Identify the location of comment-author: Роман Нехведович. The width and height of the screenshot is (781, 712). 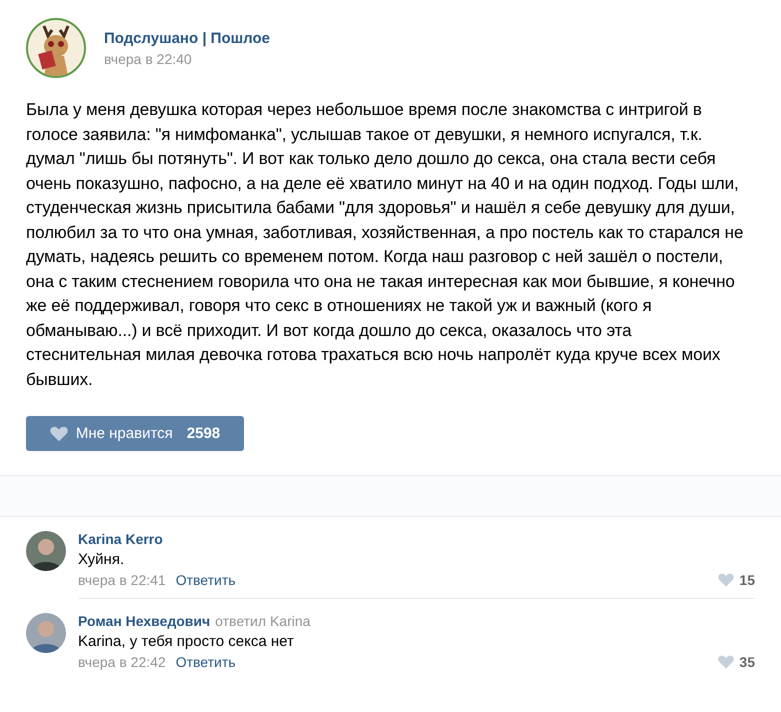
(144, 621).